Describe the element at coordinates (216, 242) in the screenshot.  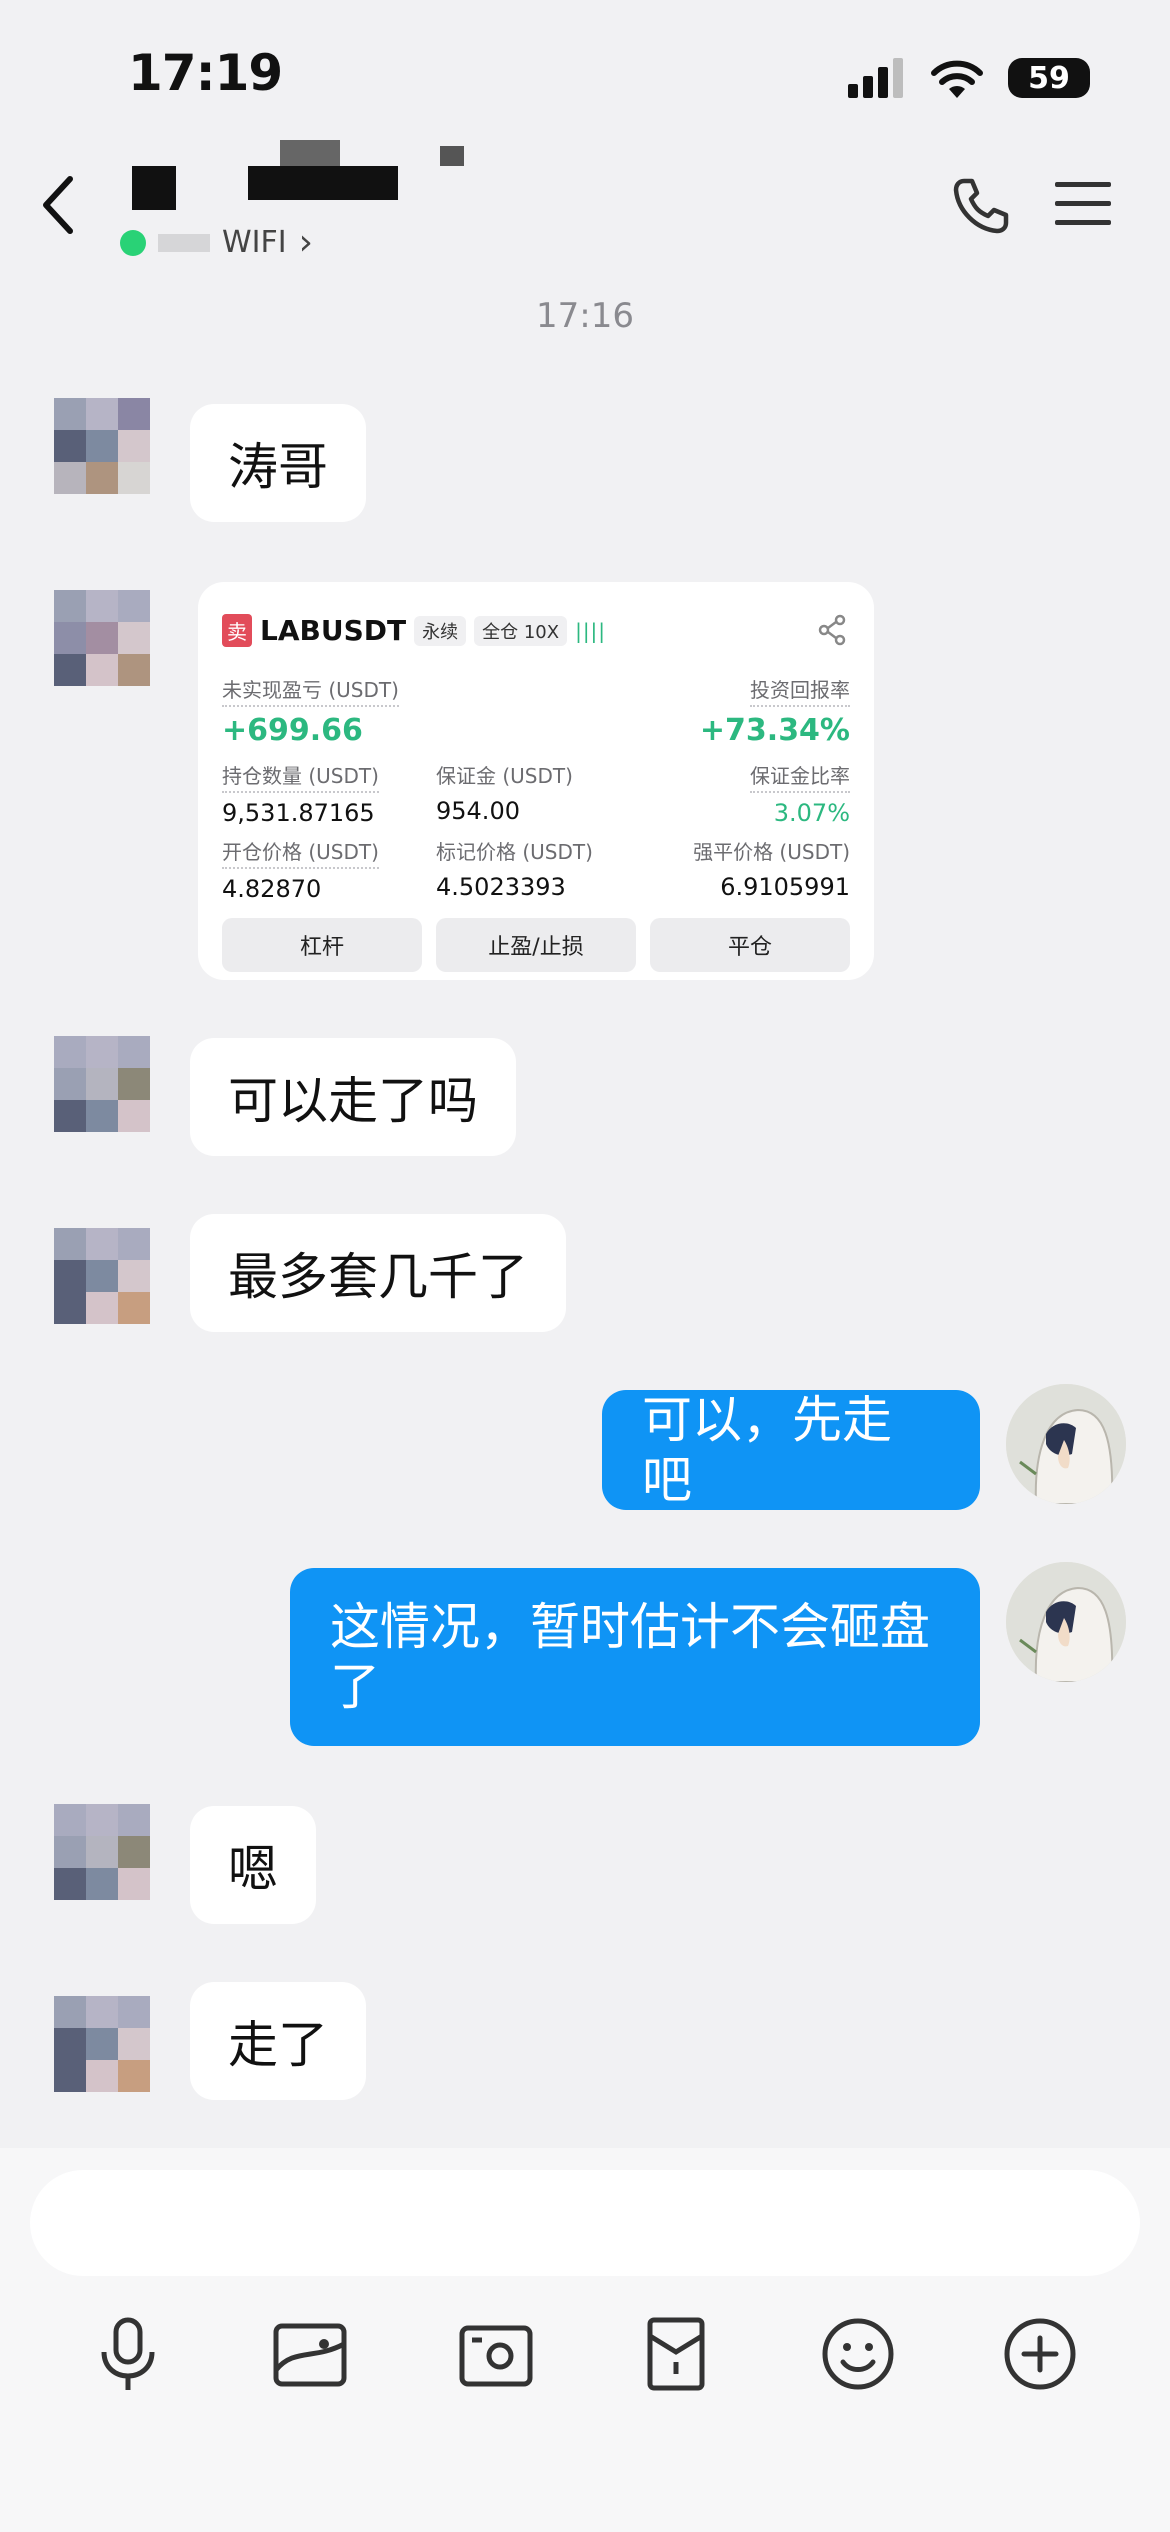
I see `online-status: WIFI ›` at that location.